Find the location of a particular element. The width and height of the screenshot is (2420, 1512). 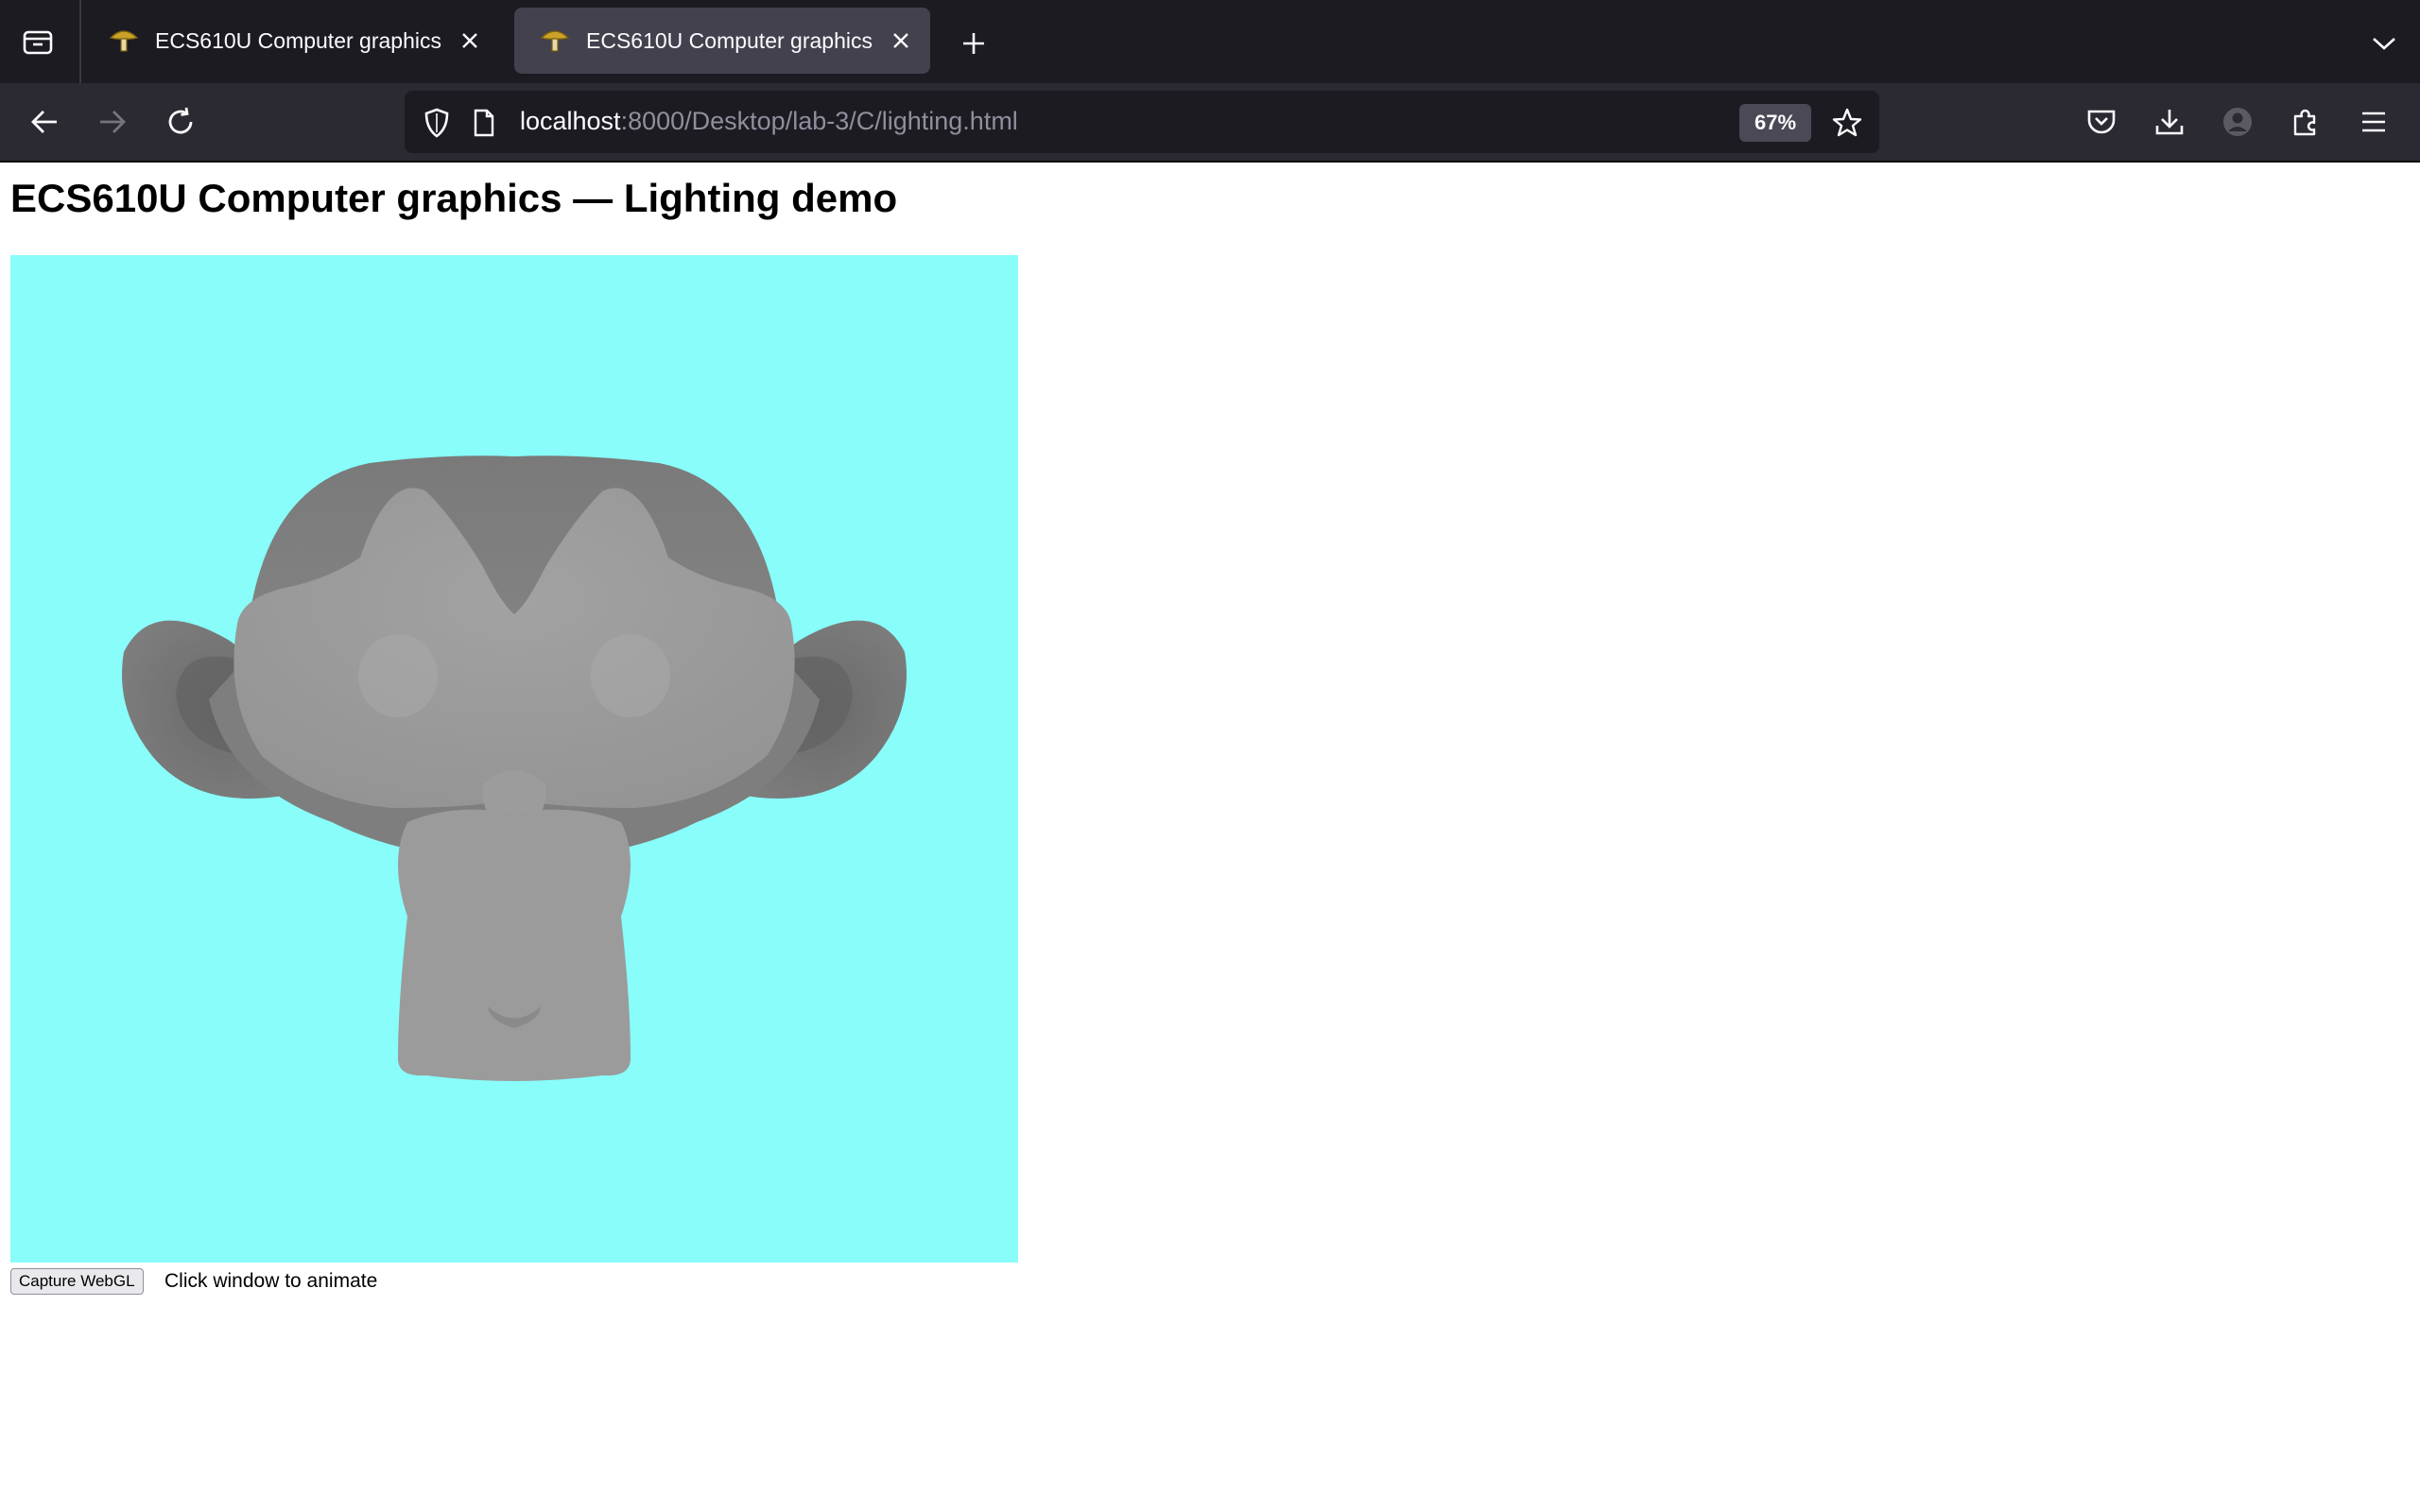

download-icon is located at coordinates (2169, 122).